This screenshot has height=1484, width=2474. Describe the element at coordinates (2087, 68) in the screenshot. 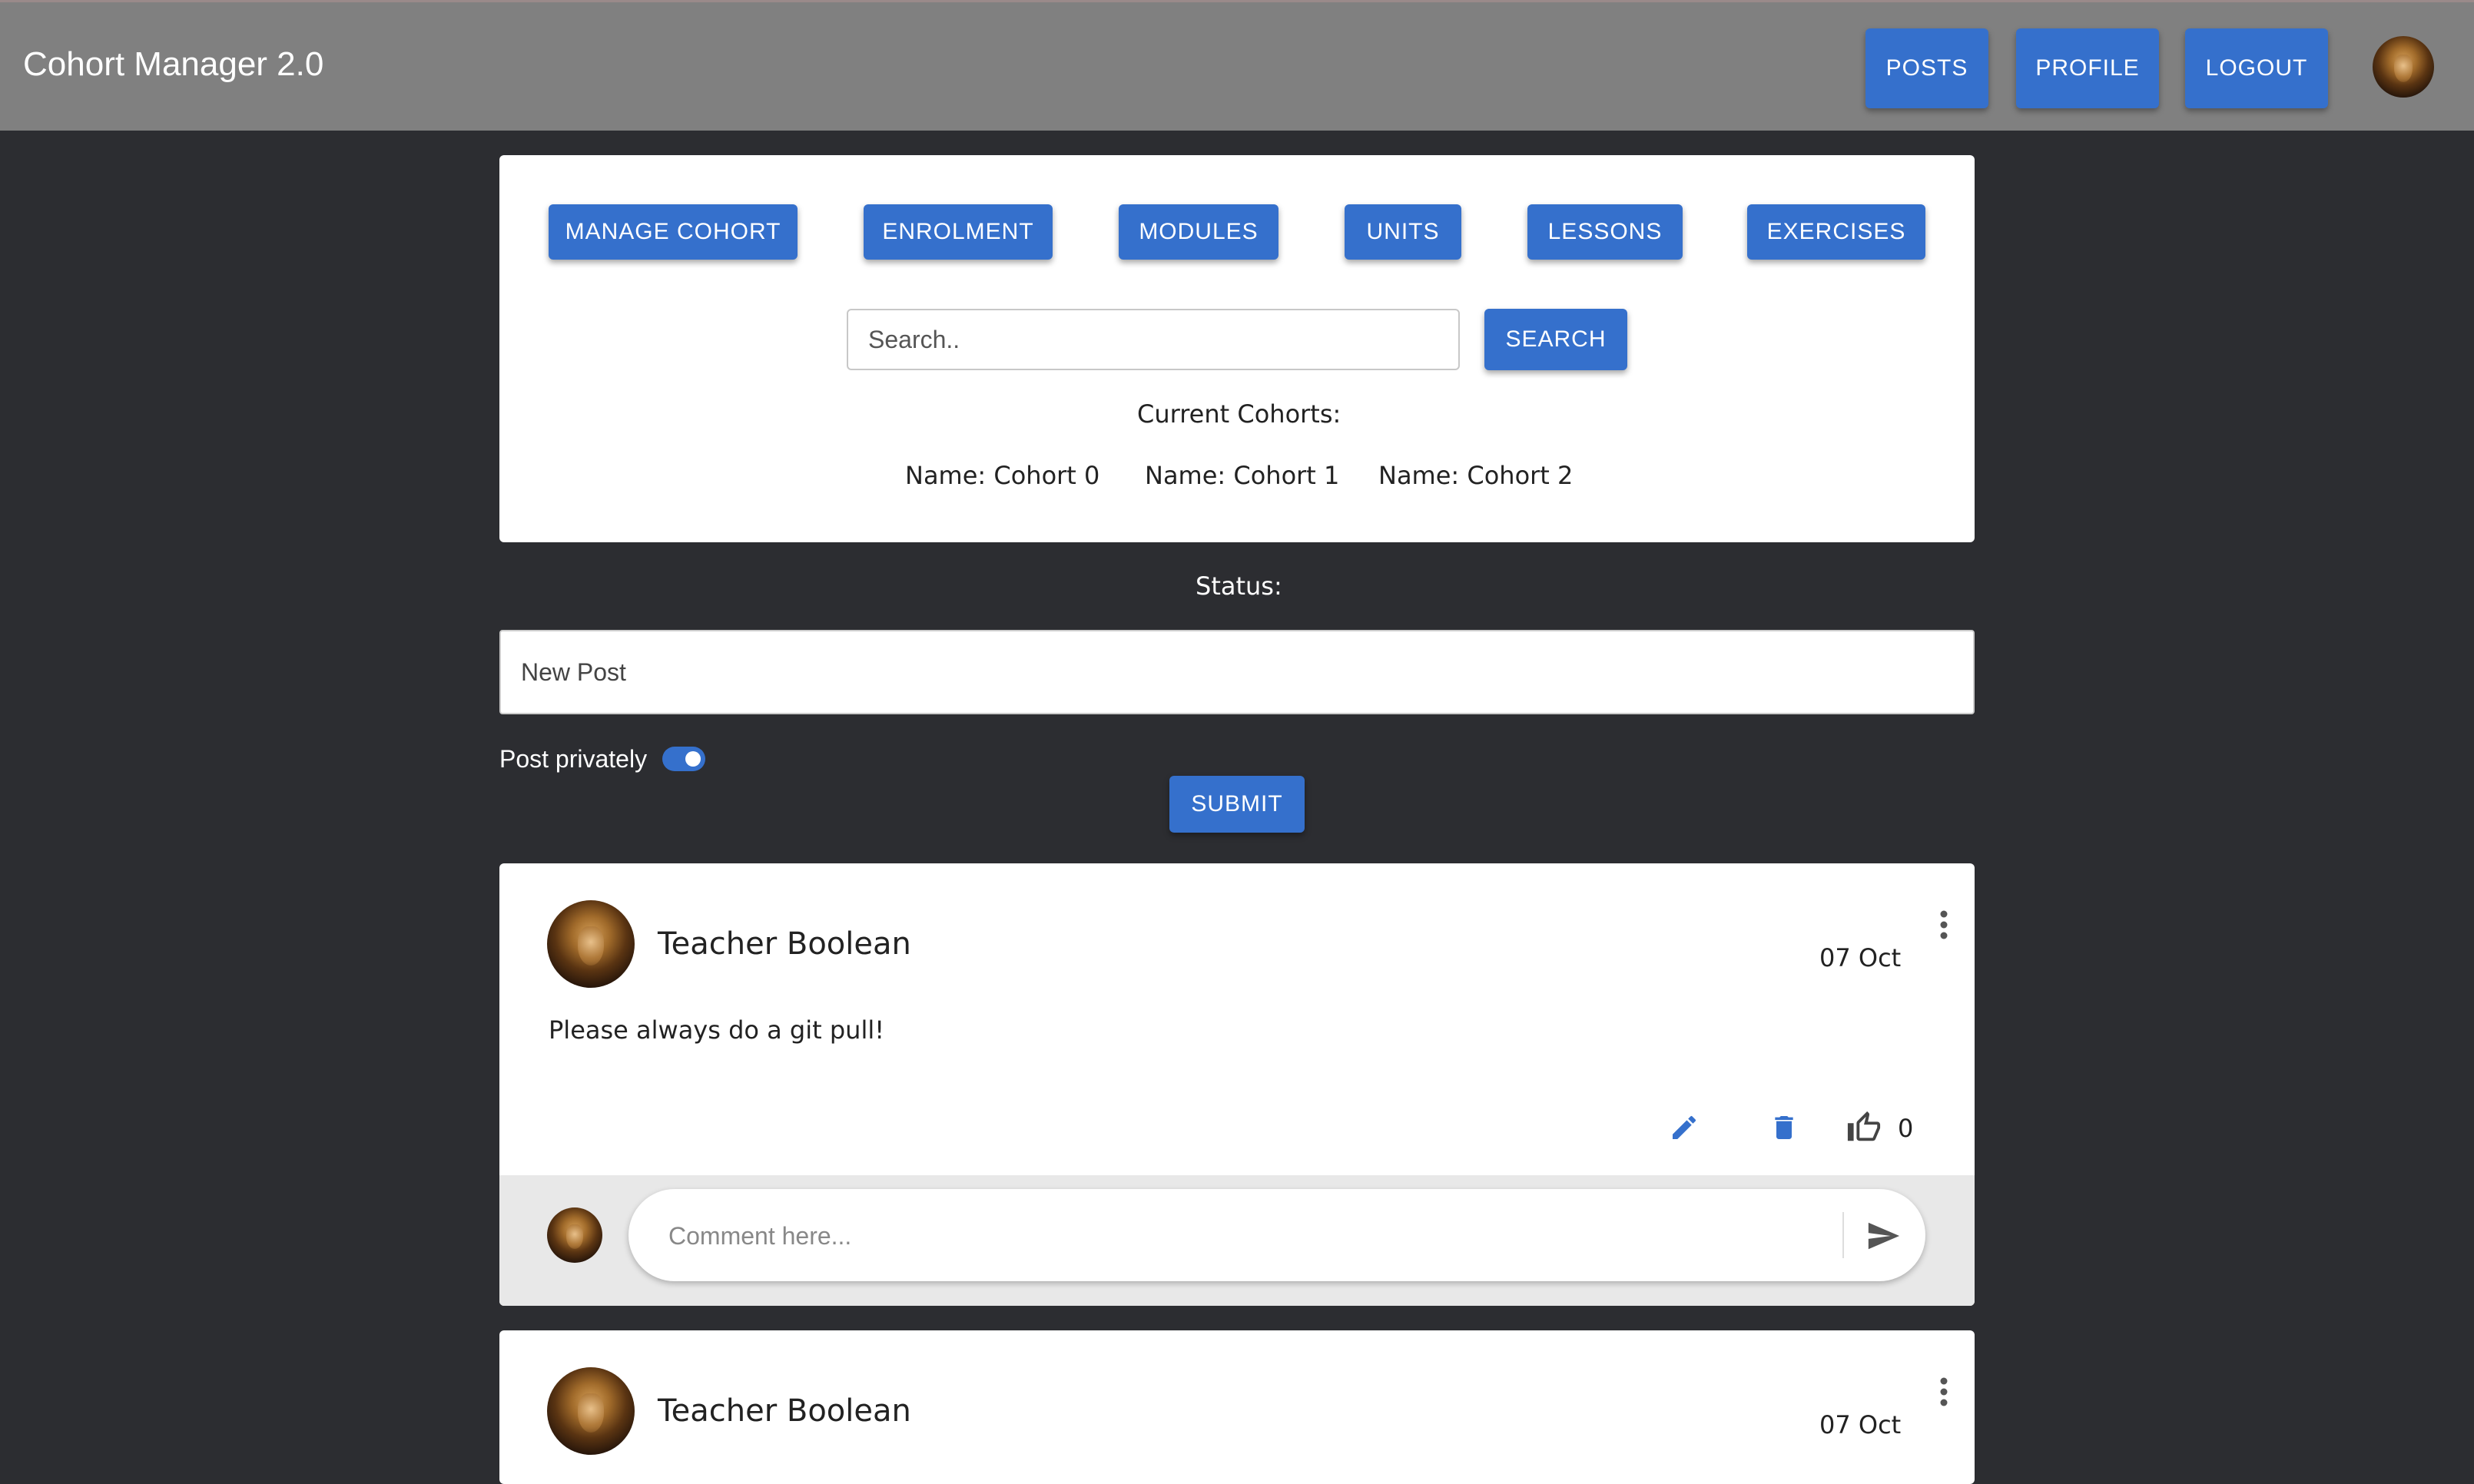

I see `profile-nav-button: PROFILE` at that location.